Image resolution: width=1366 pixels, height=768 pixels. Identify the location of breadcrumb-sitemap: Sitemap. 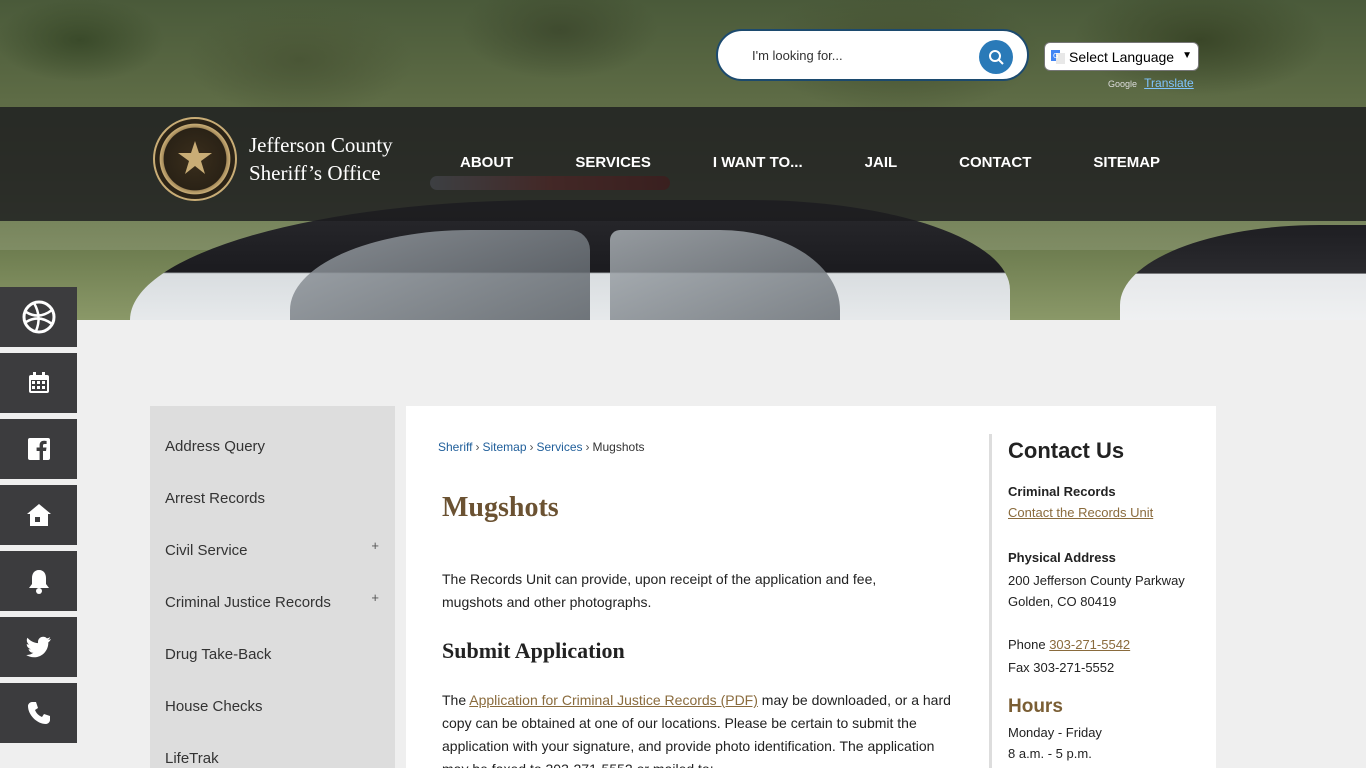
(504, 447).